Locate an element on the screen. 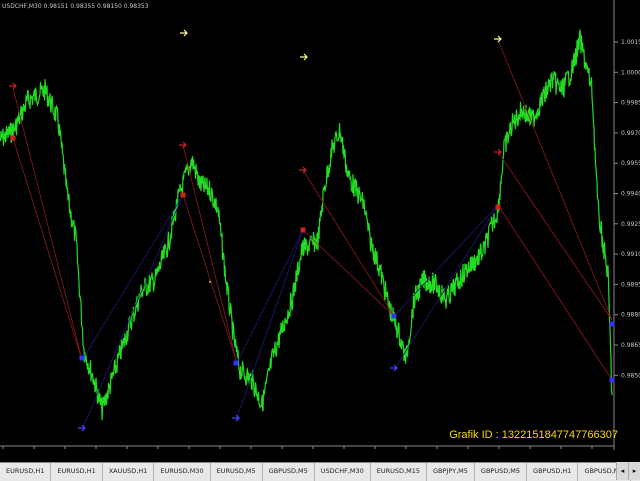 This screenshot has height=481, width=640. price-tick-label: 0.99105 is located at coordinates (630, 254).